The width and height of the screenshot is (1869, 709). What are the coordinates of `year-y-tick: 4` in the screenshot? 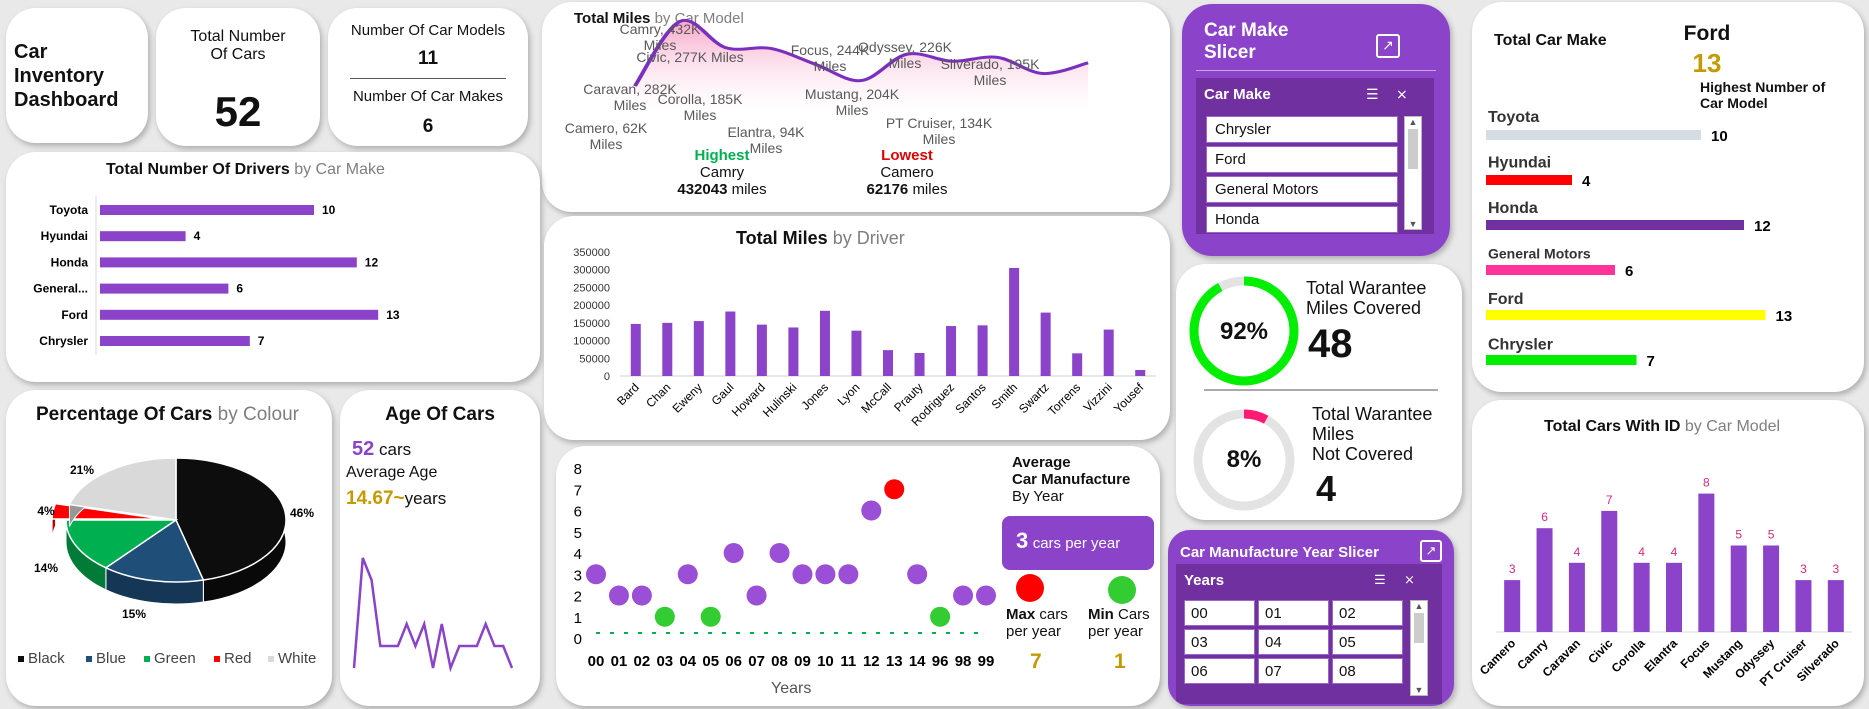 It's located at (578, 554).